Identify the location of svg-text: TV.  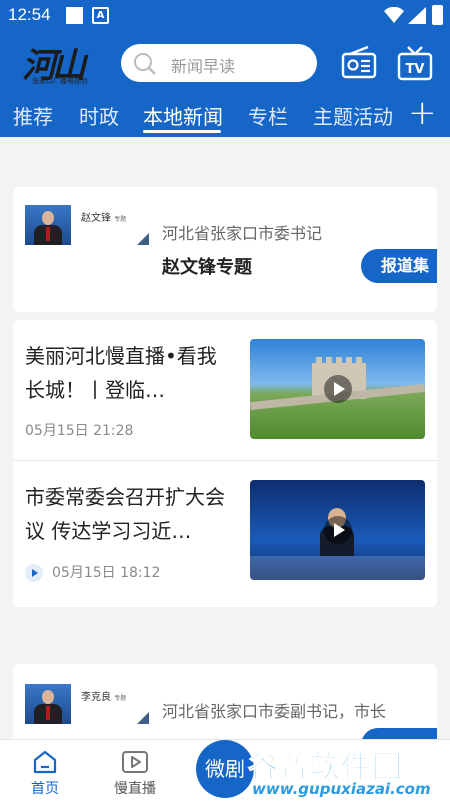
(415, 69).